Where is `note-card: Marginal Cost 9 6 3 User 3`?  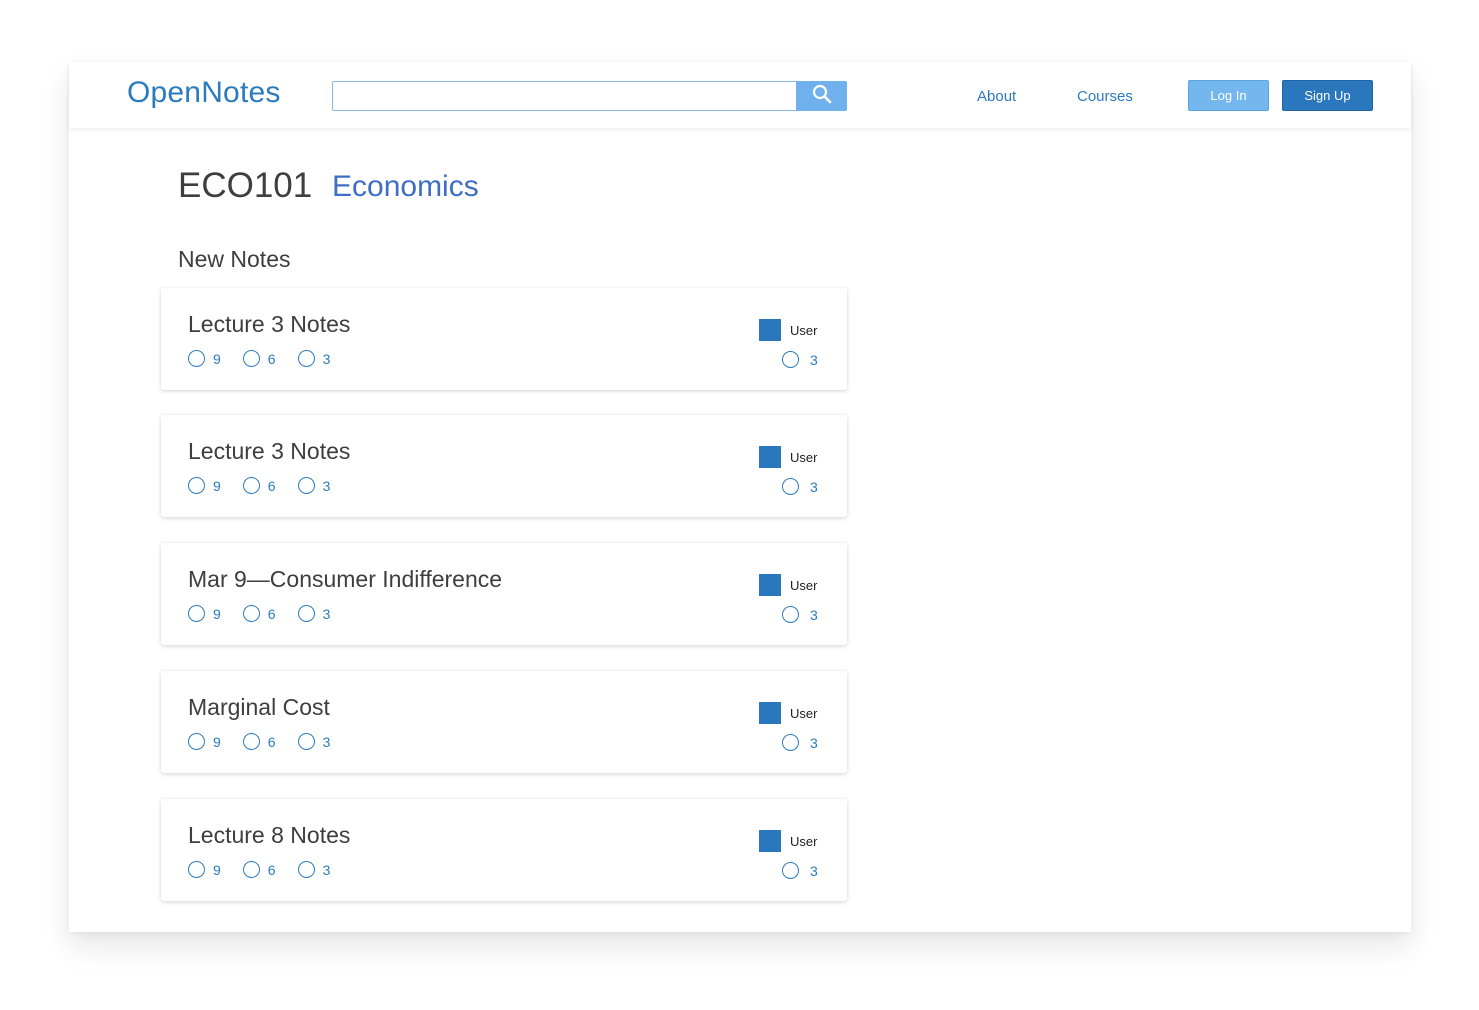
note-card: Marginal Cost 9 6 3 User 3 is located at coordinates (504, 722).